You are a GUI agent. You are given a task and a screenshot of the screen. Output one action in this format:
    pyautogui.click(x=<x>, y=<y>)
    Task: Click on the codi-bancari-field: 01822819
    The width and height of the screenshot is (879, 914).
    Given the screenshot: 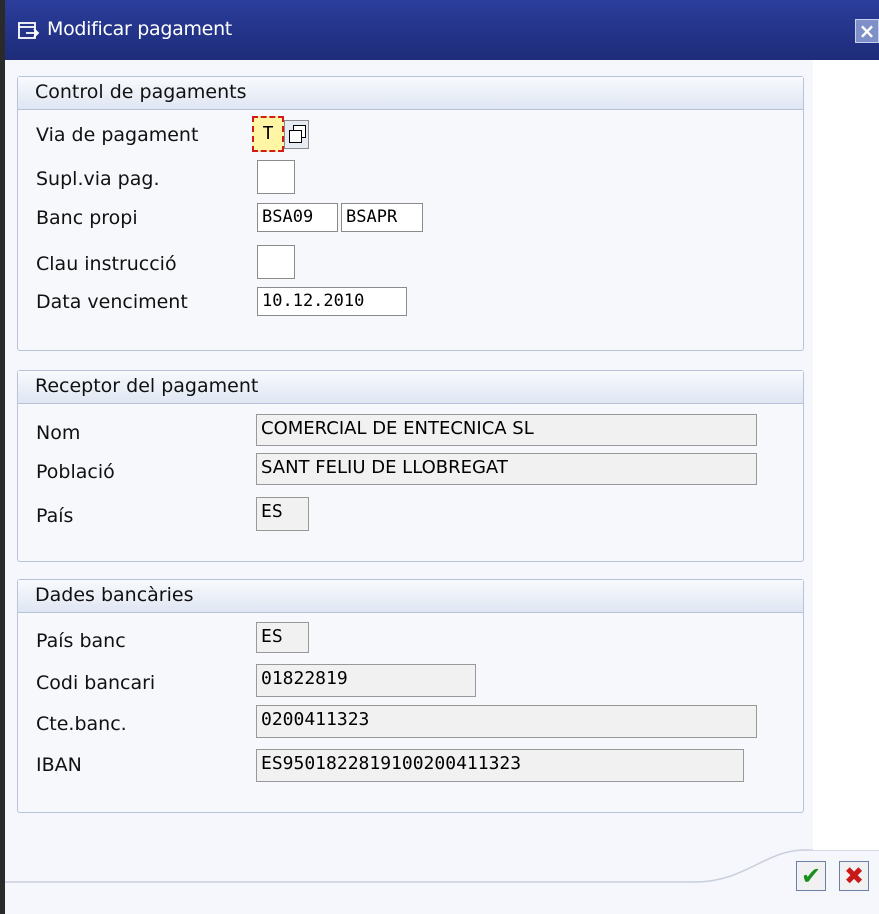 What is the action you would take?
    pyautogui.click(x=366, y=680)
    